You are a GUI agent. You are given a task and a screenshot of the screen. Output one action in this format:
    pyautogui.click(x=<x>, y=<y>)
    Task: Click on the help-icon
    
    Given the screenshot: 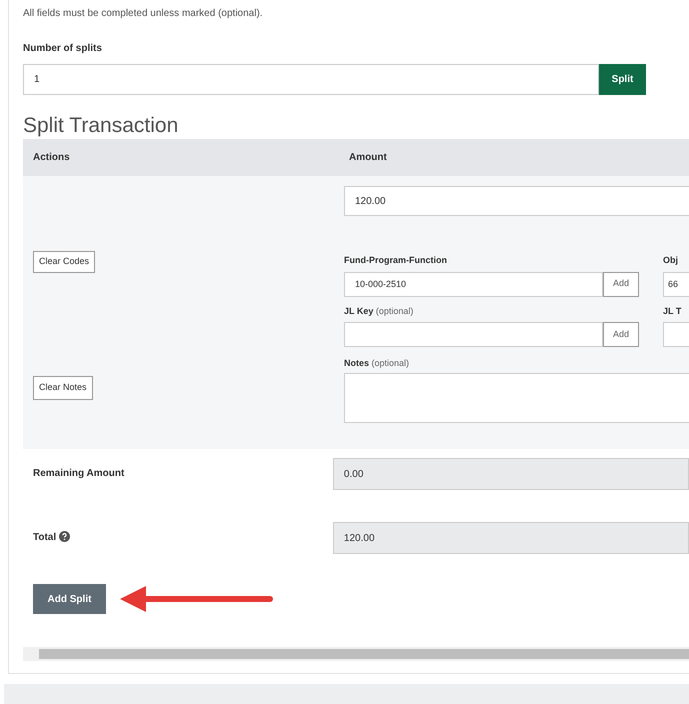 What is the action you would take?
    pyautogui.click(x=64, y=536)
    